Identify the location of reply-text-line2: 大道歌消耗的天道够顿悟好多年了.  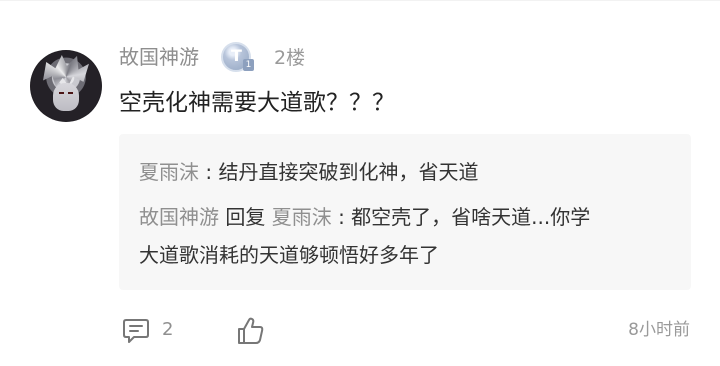
(289, 255).